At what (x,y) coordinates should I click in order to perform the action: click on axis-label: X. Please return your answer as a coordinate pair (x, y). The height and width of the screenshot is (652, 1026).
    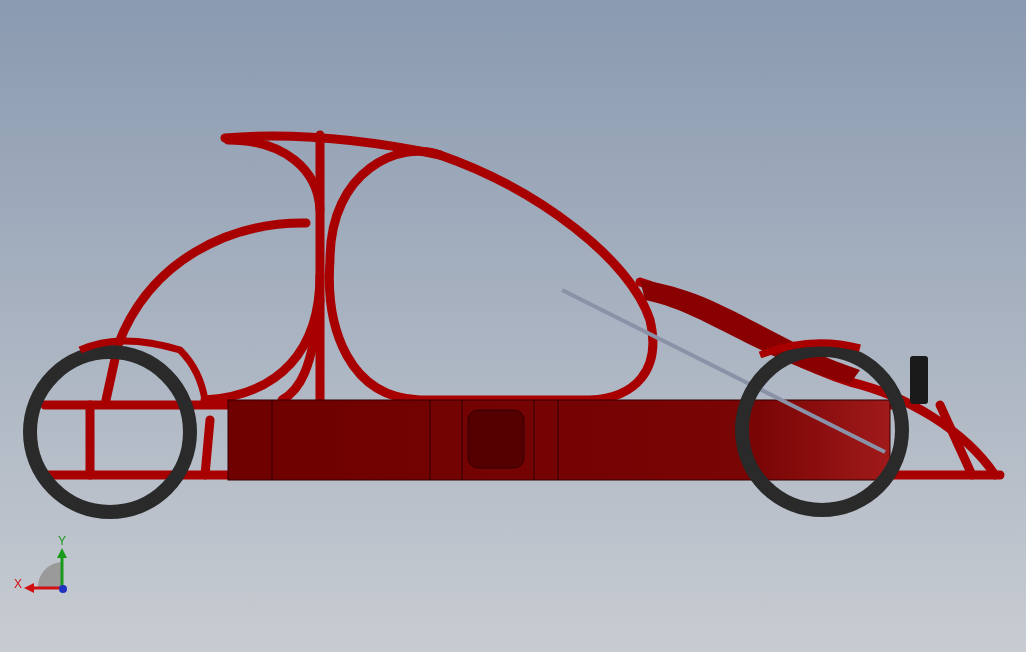
    Looking at the image, I should click on (18, 584).